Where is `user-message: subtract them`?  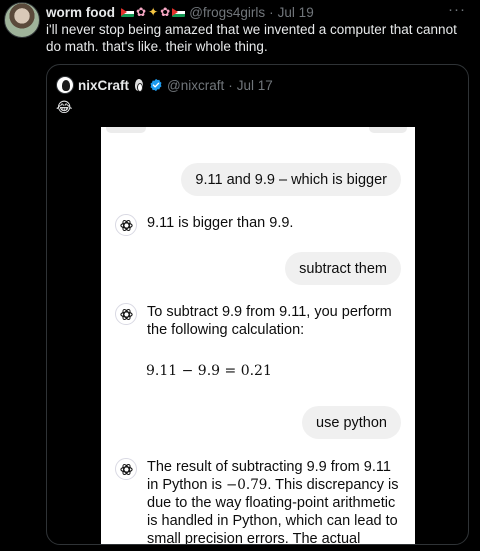
user-message: subtract them is located at coordinates (343, 268).